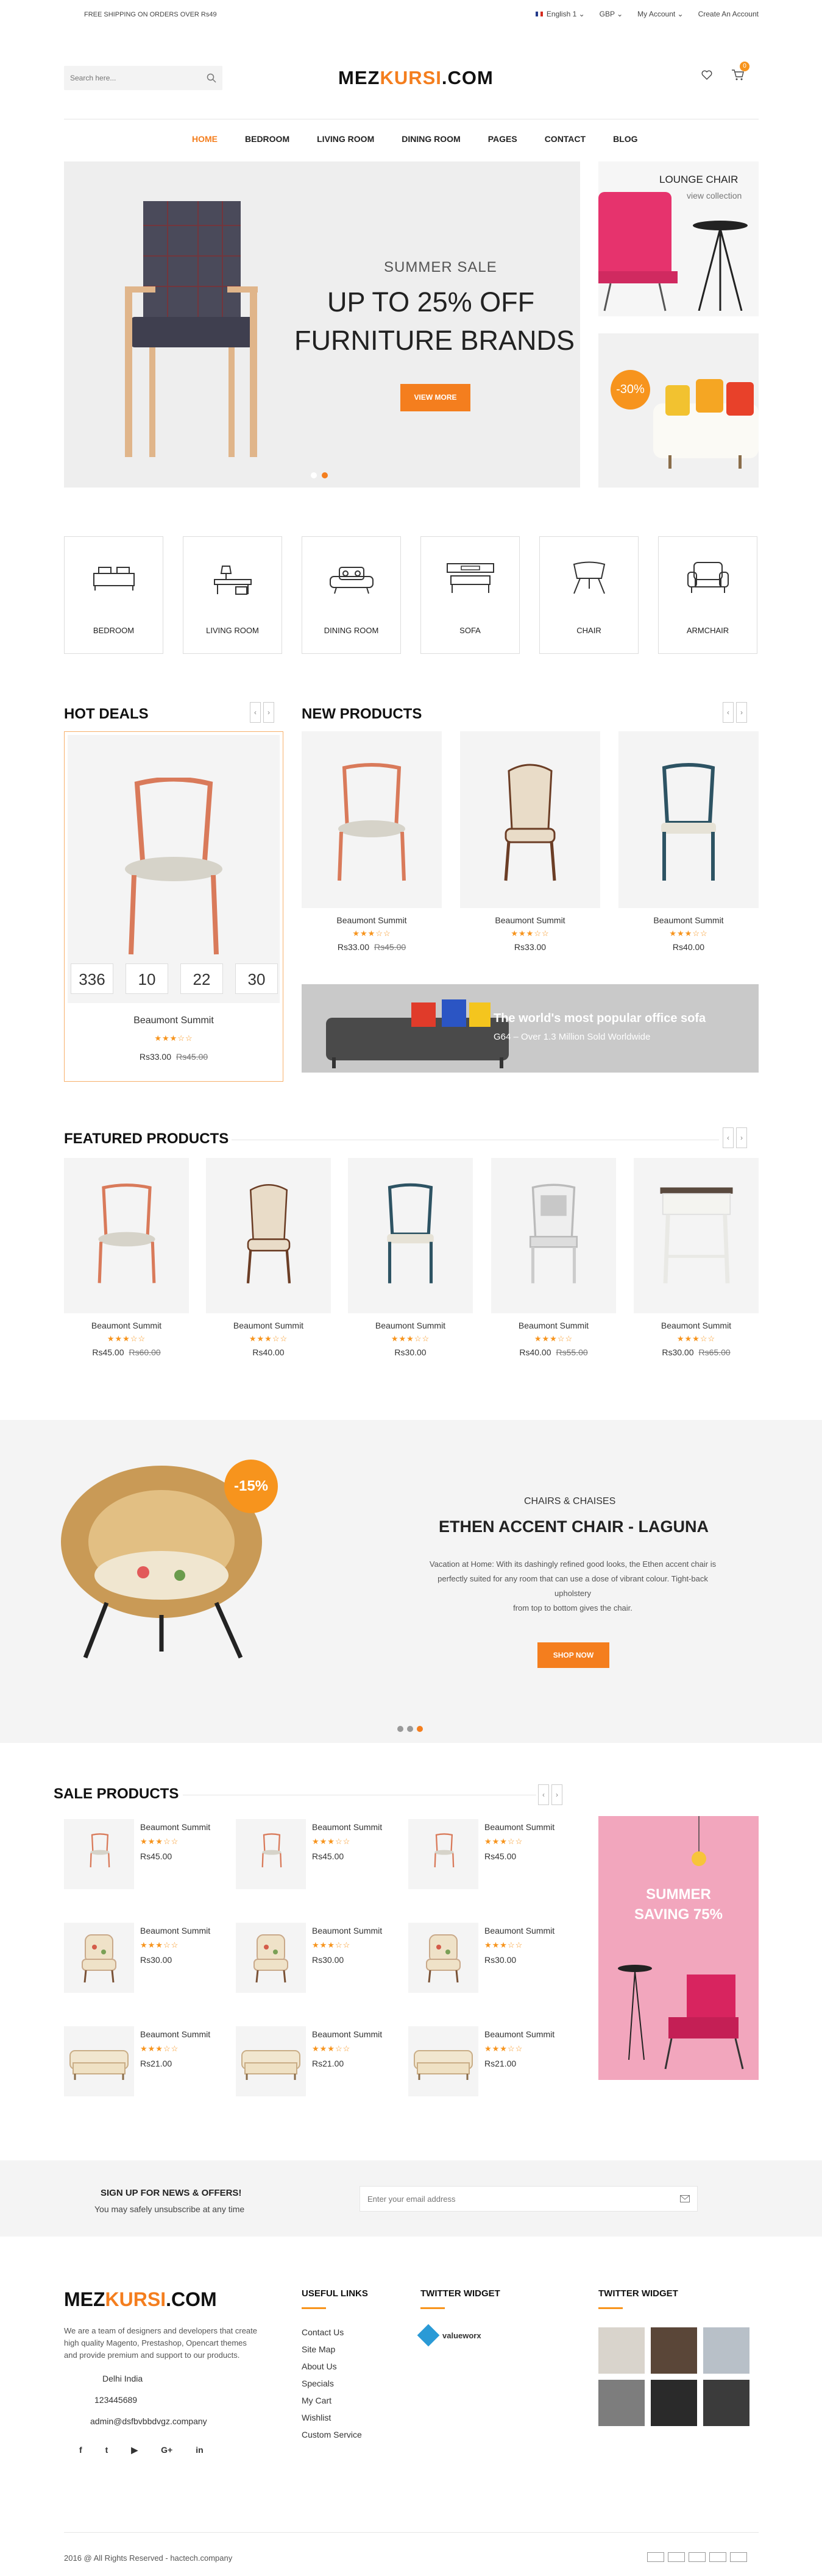 The image size is (822, 2576). What do you see at coordinates (565, 139) in the screenshot?
I see `nav-contact: CONTACT` at bounding box center [565, 139].